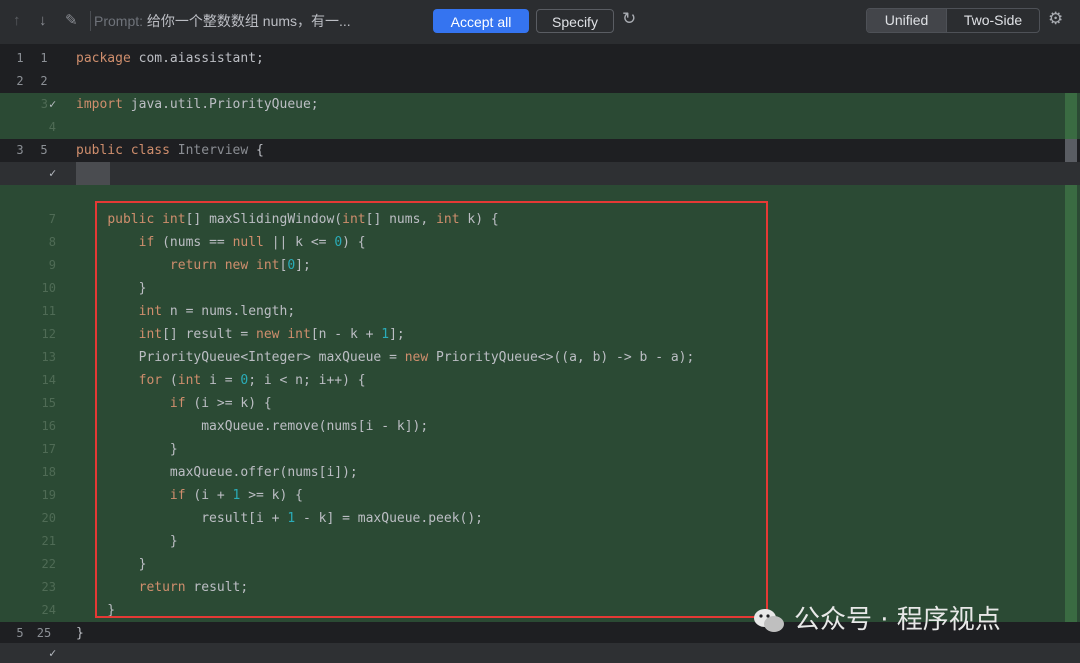 The height and width of the screenshot is (663, 1080). Describe the element at coordinates (35, 610) in the screenshot. I see `line-gutter: 24` at that location.